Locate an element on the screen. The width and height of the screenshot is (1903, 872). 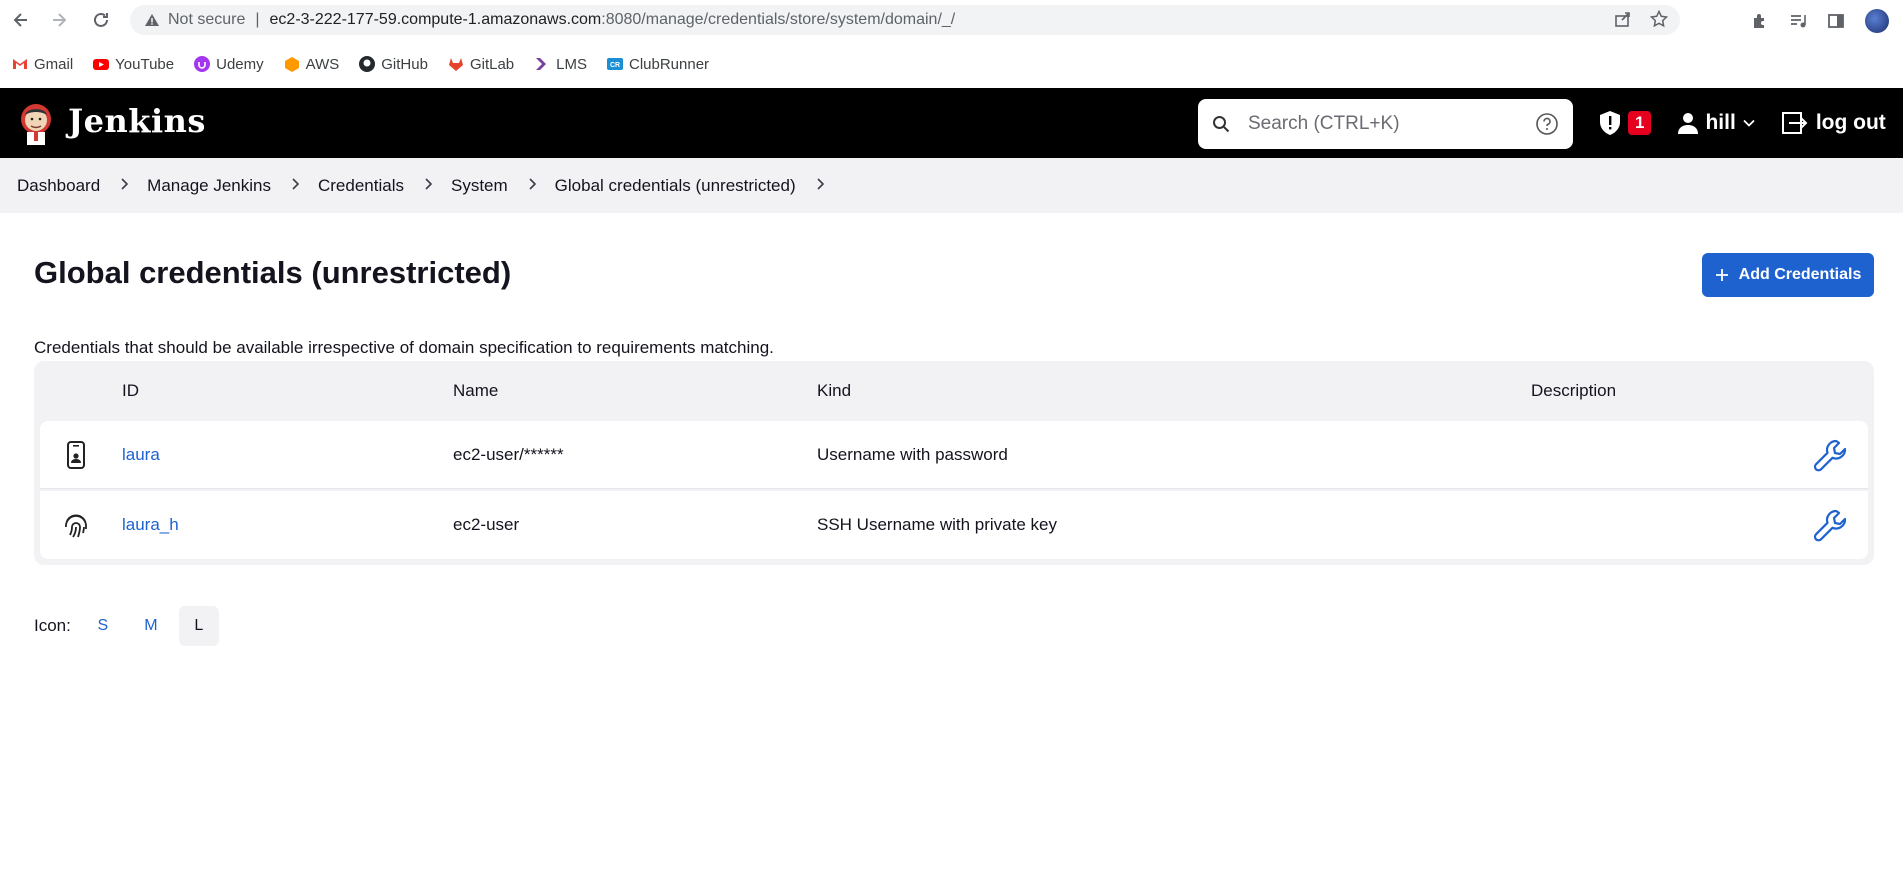
icon-size-small: S is located at coordinates (103, 626).